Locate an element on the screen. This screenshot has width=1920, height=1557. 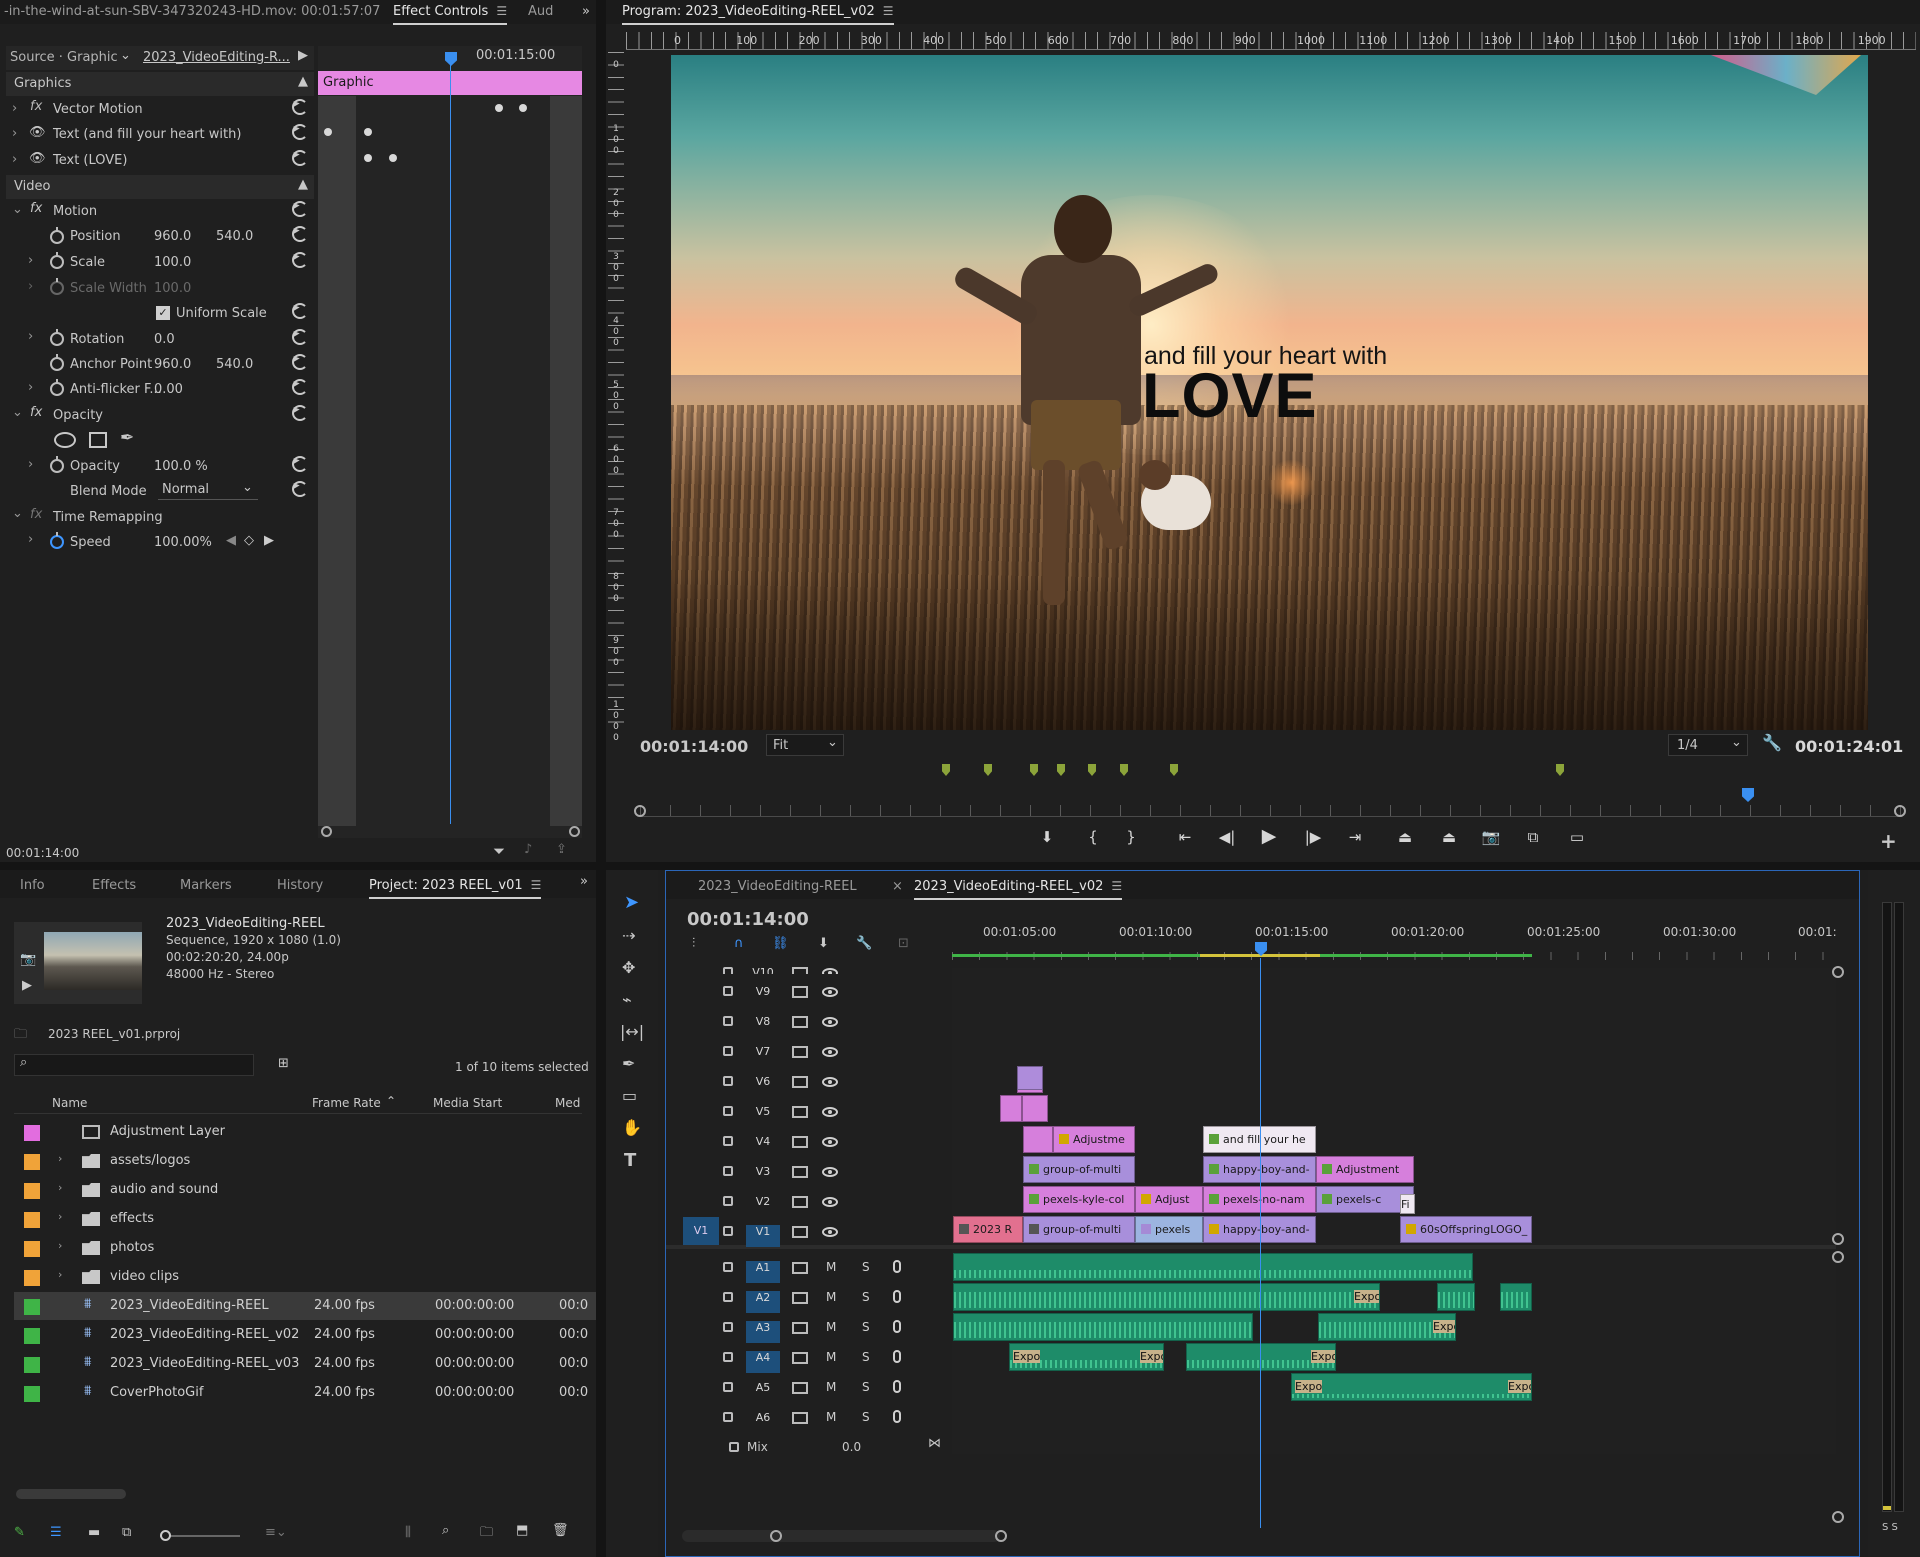
step-forward-icon: |▶ is located at coordinates (1313, 837).